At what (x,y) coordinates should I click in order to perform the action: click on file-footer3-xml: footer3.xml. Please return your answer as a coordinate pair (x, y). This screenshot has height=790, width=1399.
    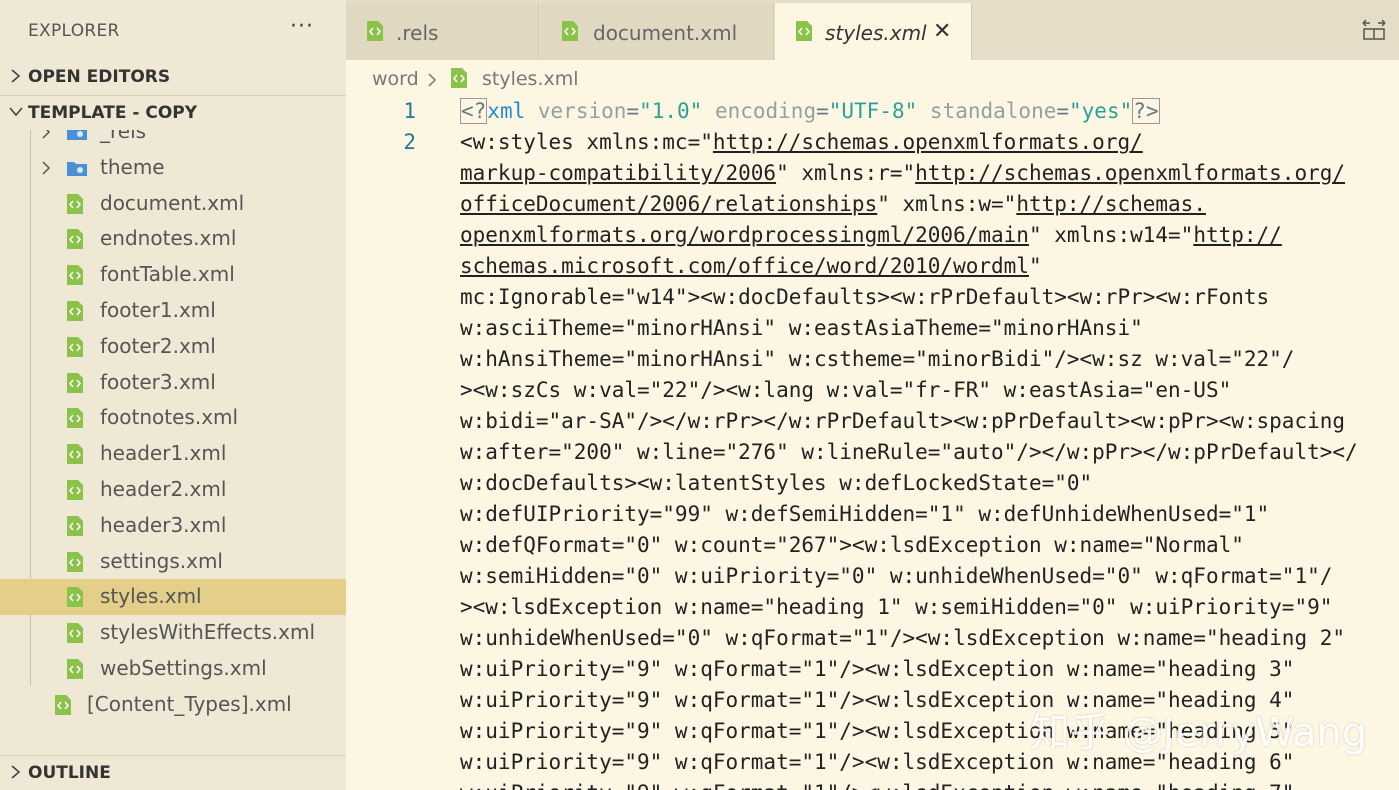
    Looking at the image, I should click on (173, 383).